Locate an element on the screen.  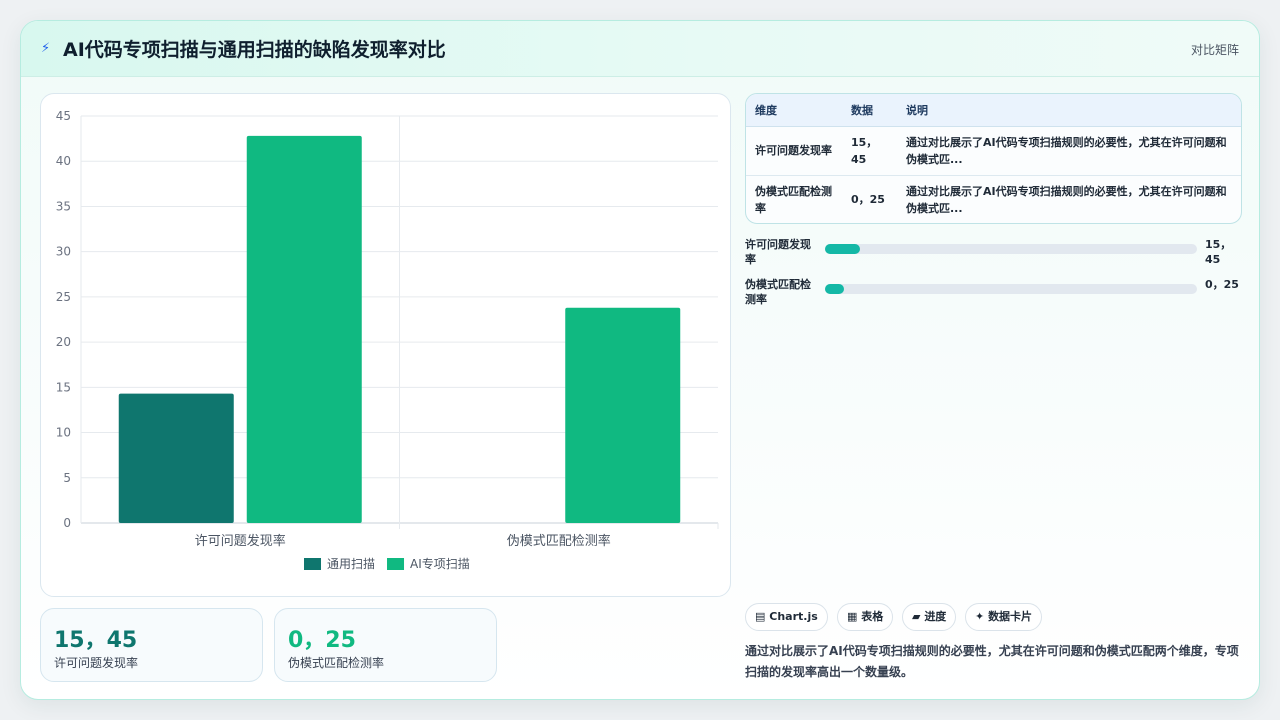
y-tick-label: 30 is located at coordinates (63, 252).